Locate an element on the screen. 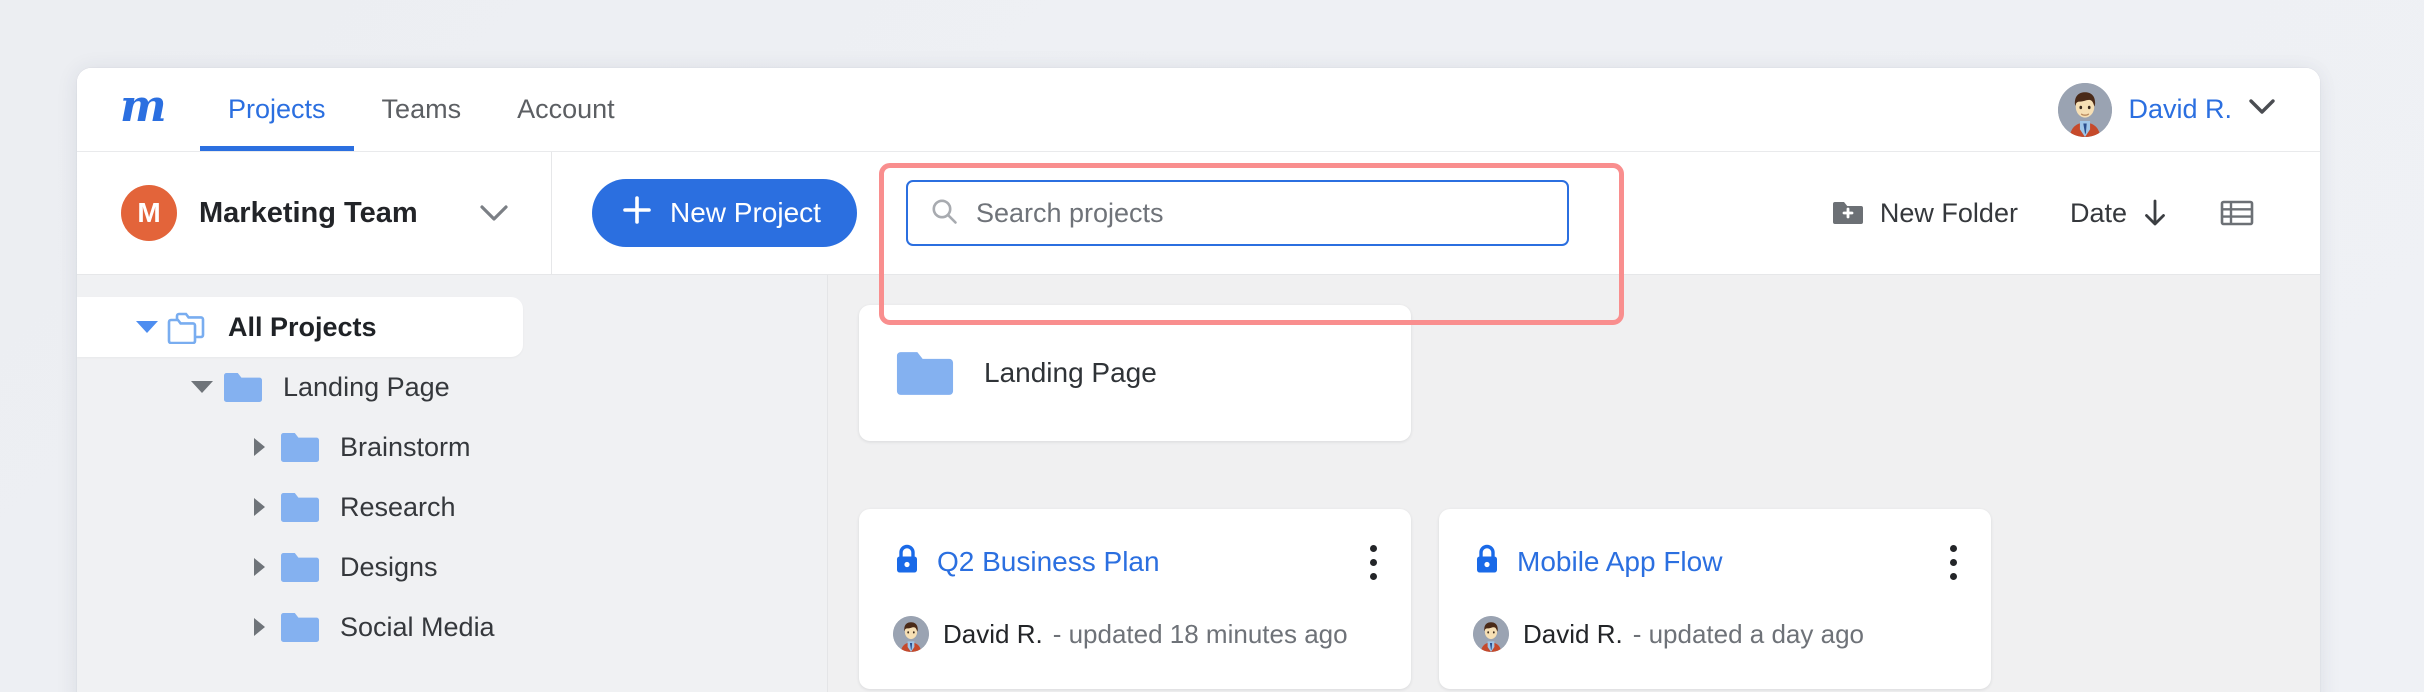 The width and height of the screenshot is (2424, 692). nav-tabs: Projects Teams Account is located at coordinates (421, 109).